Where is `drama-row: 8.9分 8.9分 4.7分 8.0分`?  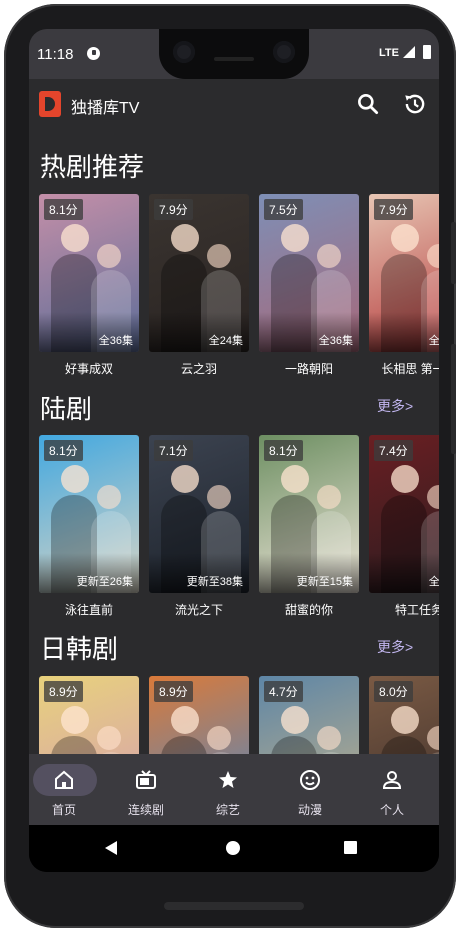 drama-row: 8.9分 8.9分 4.7分 8.0分 is located at coordinates (239, 715).